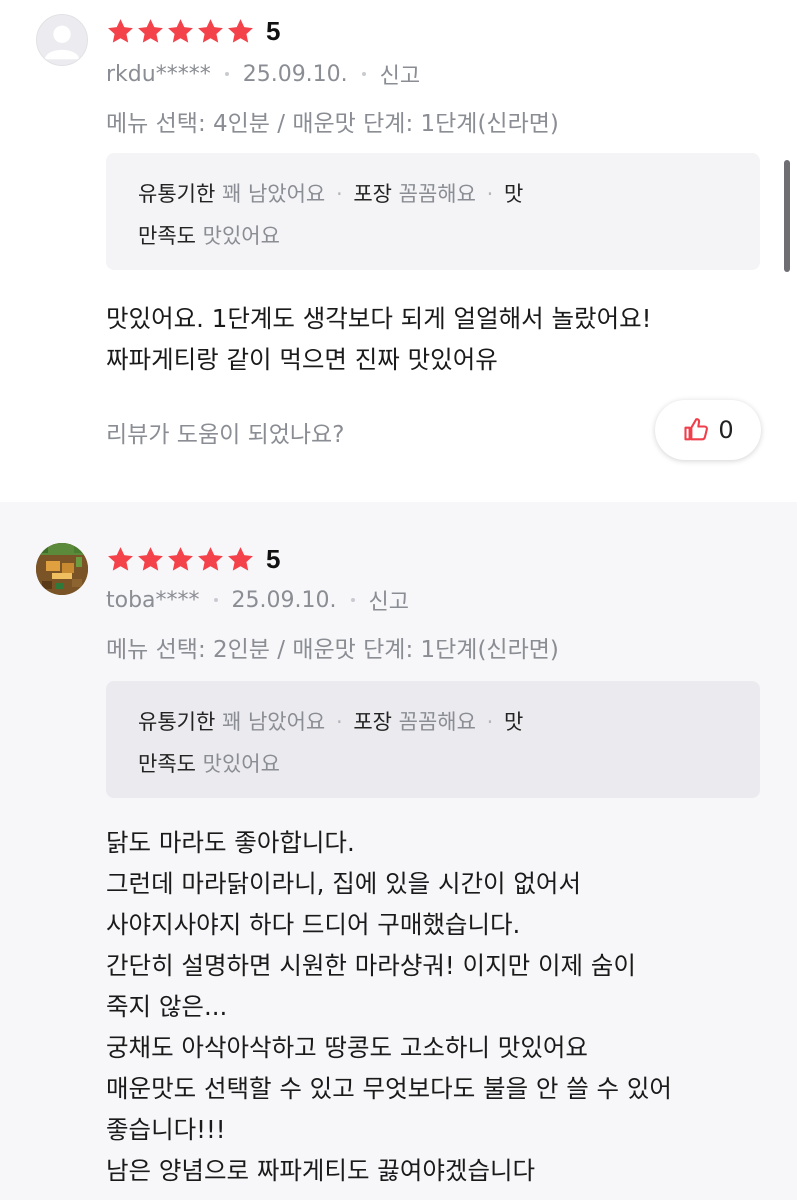 Image resolution: width=797 pixels, height=1200 pixels. I want to click on review-body-line: 간단히 설명하면 시원한 마라샹궈! 이지만 이제 숨이, so click(371, 965).